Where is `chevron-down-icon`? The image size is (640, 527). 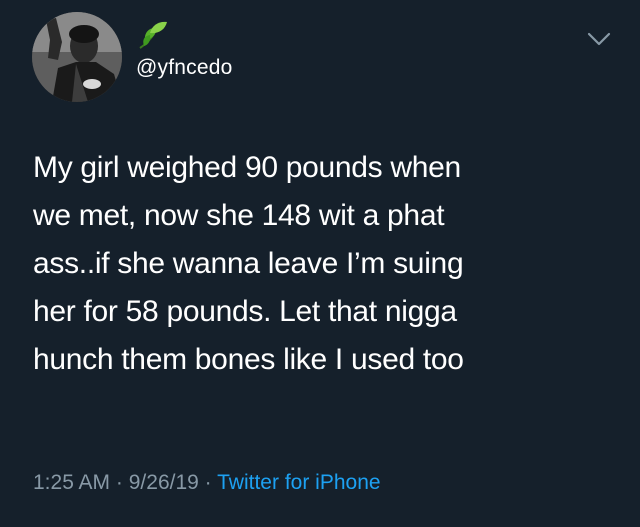
chevron-down-icon is located at coordinates (599, 39).